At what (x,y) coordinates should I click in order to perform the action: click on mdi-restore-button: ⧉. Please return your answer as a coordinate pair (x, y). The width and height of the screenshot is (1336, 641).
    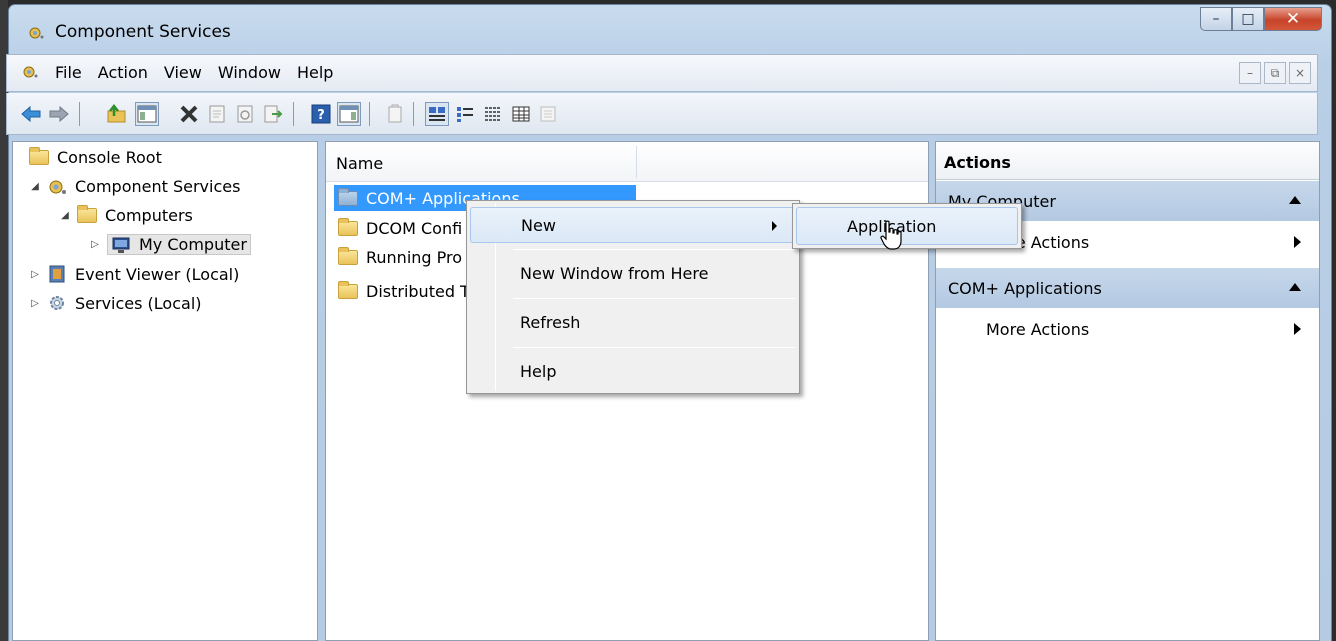
    Looking at the image, I should click on (1275, 73).